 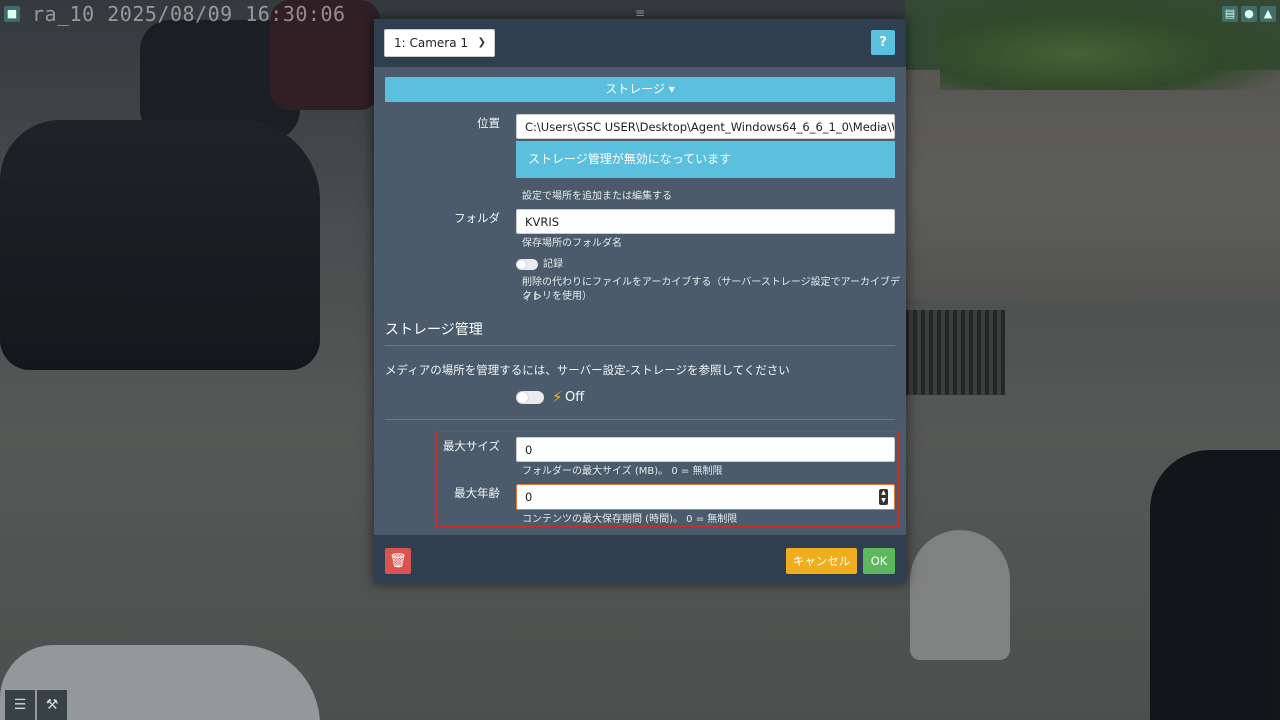 What do you see at coordinates (471, 446) in the screenshot?
I see `max-size-label: 最大サイズ` at bounding box center [471, 446].